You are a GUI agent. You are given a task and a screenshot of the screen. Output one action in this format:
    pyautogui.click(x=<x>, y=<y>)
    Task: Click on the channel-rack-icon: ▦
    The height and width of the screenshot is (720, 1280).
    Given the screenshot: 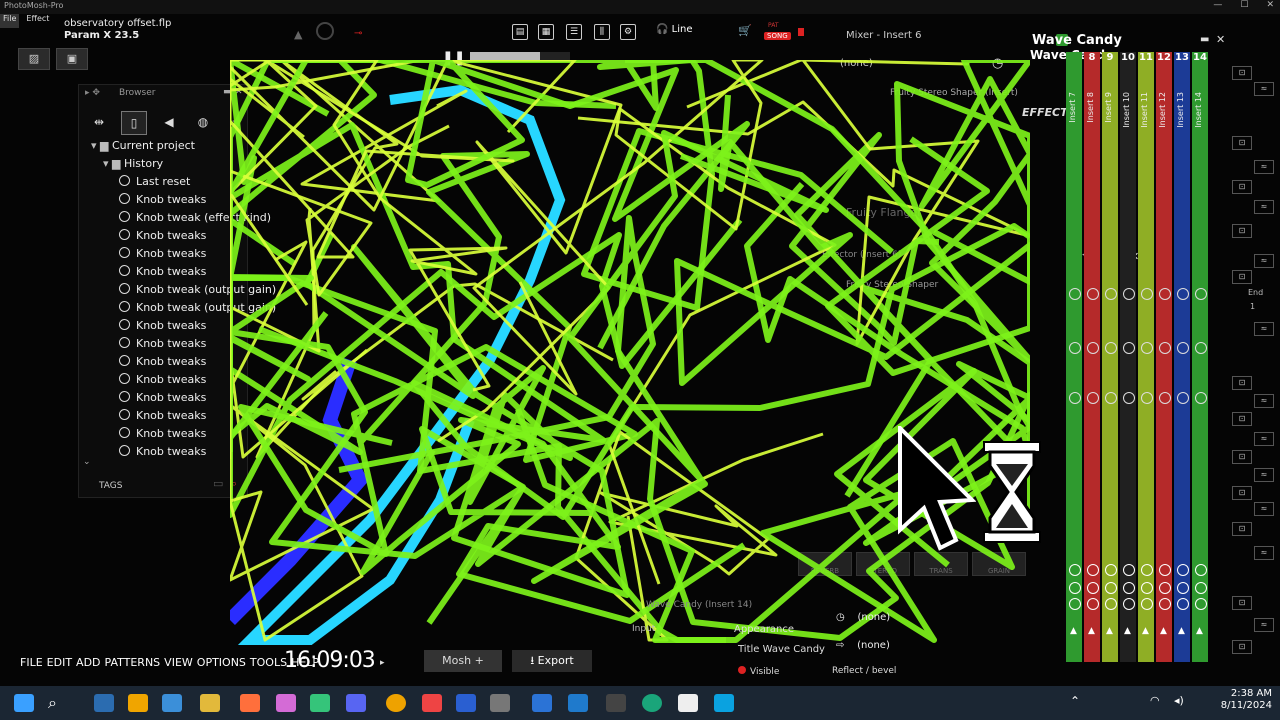 What is the action you would take?
    pyautogui.click(x=546, y=32)
    